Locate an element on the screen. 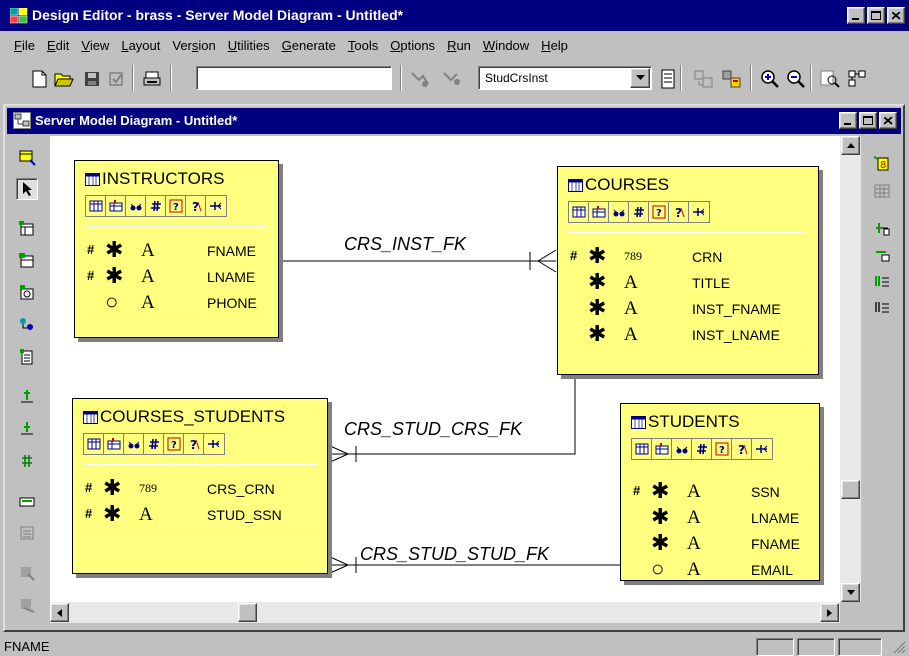  uk-tool-icon is located at coordinates (27, 461).